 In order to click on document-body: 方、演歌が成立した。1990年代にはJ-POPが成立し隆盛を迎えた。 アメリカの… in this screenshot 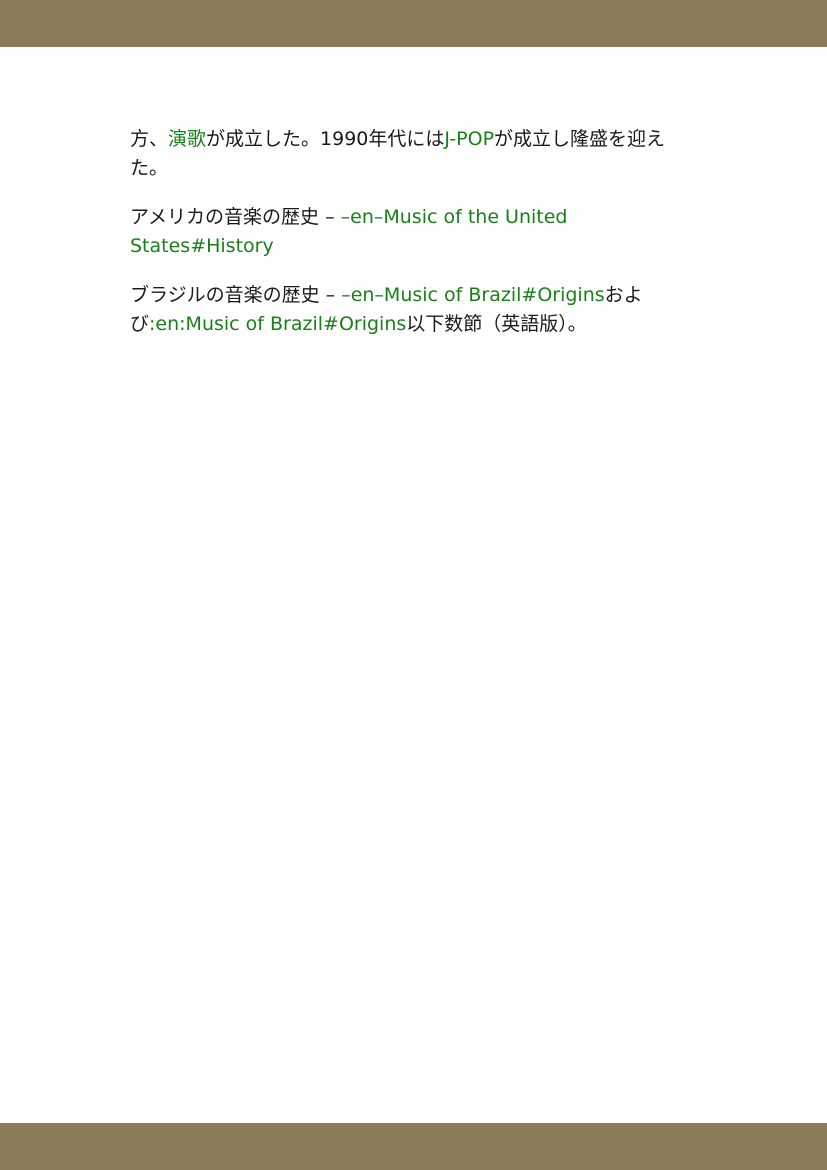, I will do `click(410, 242)`.